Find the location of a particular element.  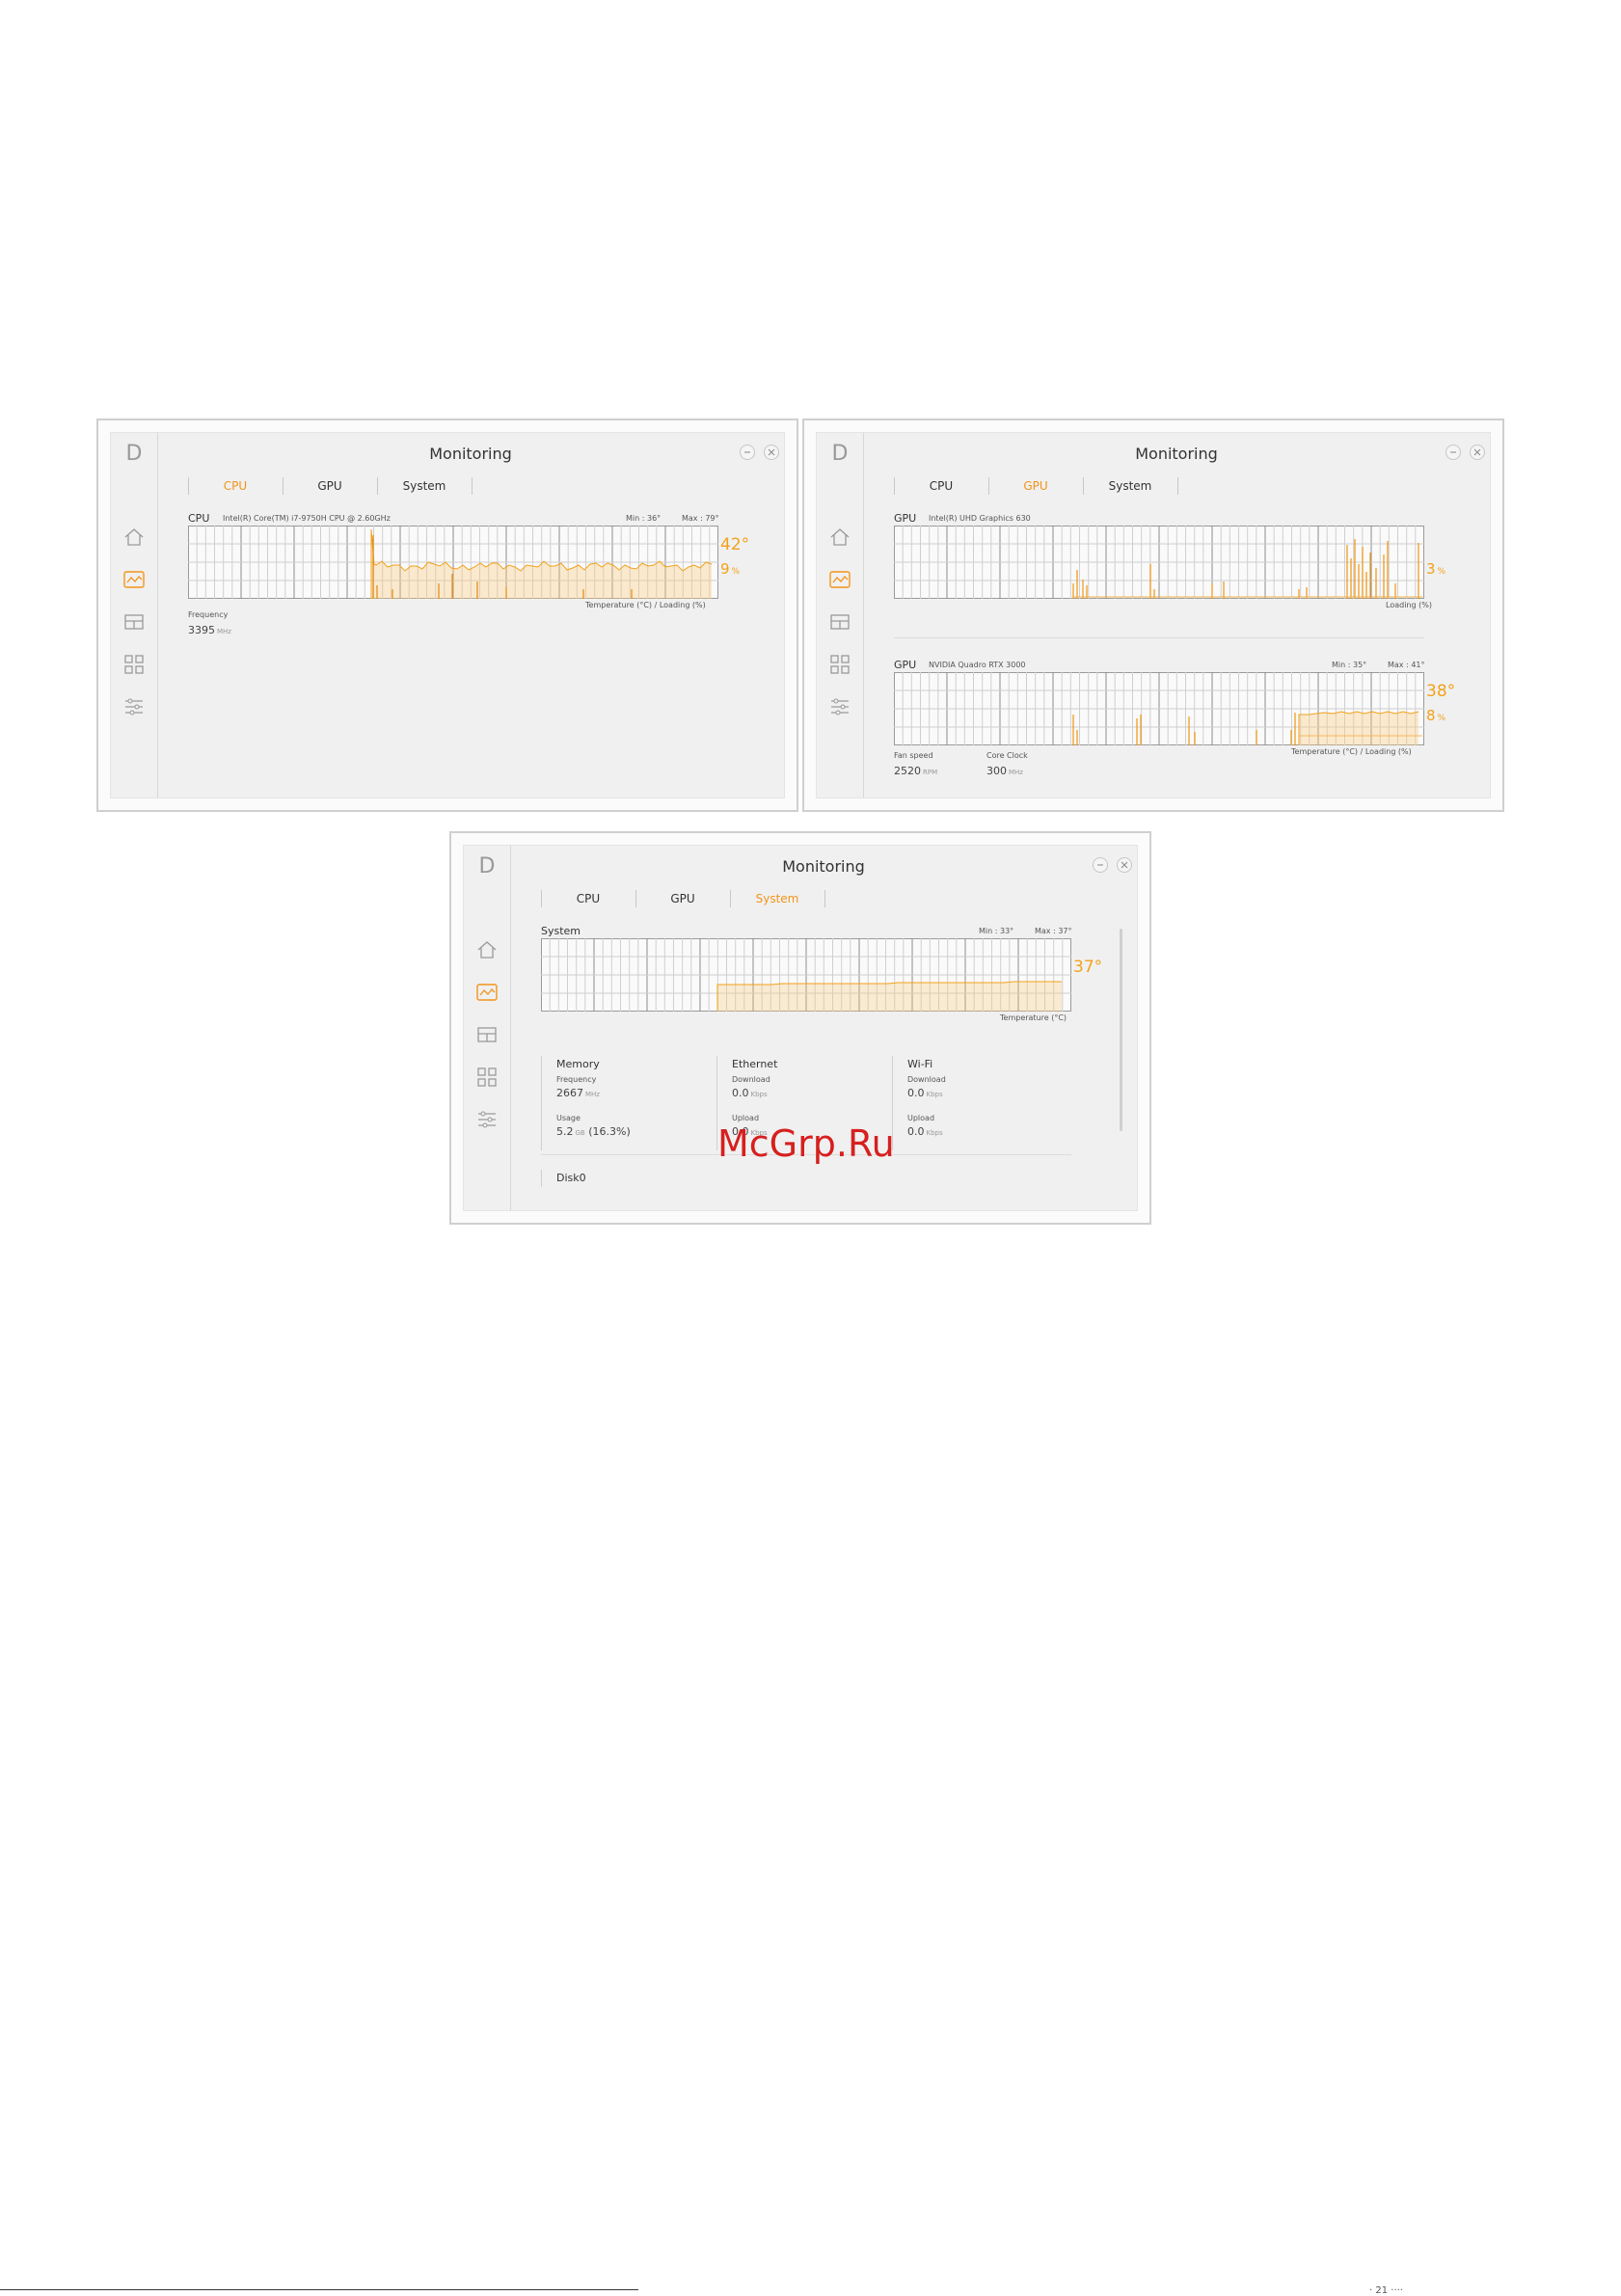

ethernet-title: Ethernet is located at coordinates (755, 1064).